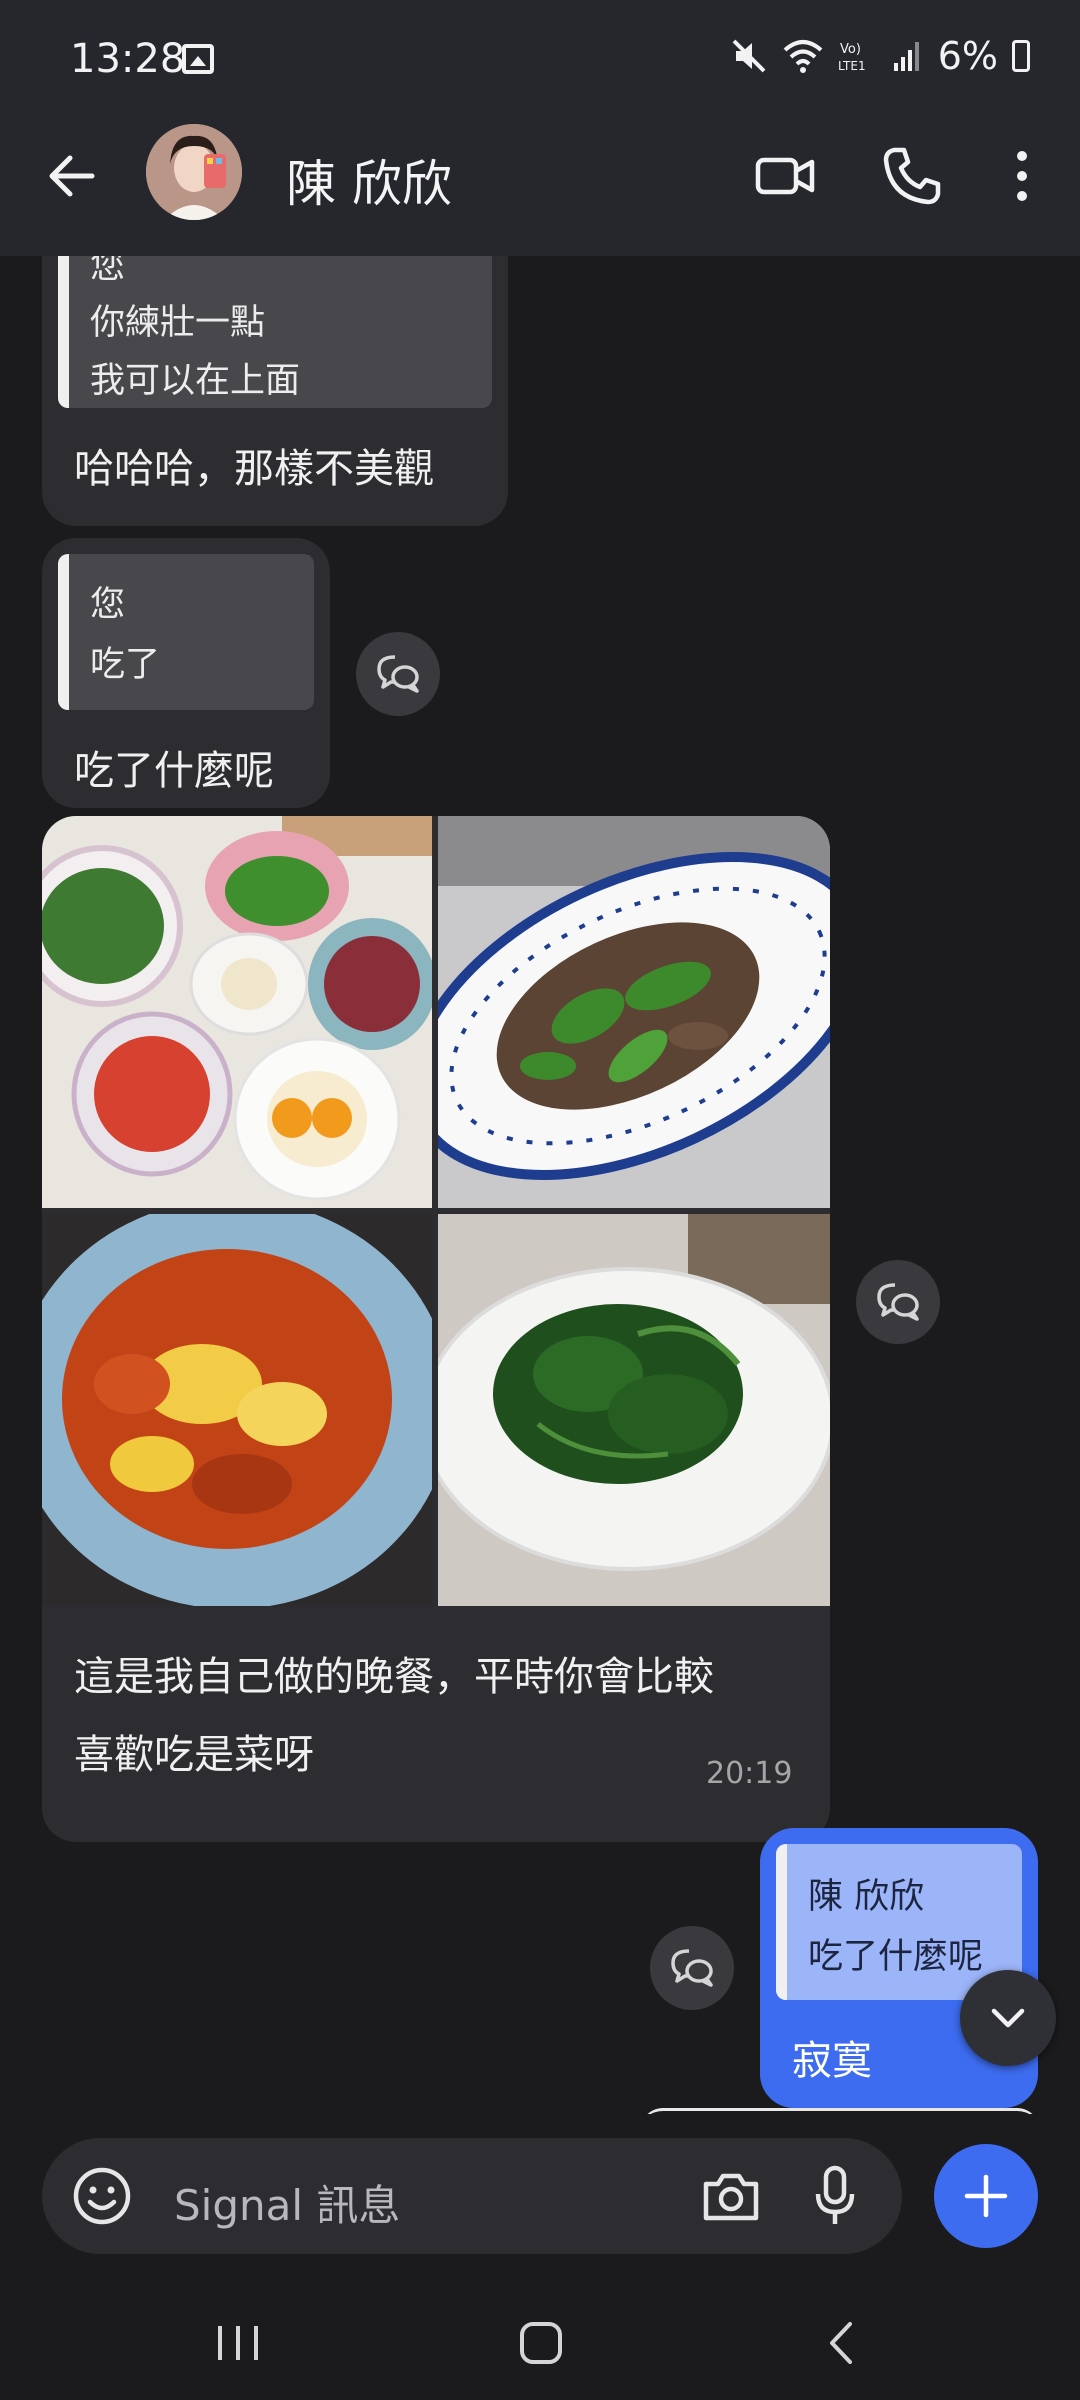 This screenshot has height=2400, width=1080. Describe the element at coordinates (880, 56) in the screenshot. I see `status-icons: Vo) LTE1 6%` at that location.